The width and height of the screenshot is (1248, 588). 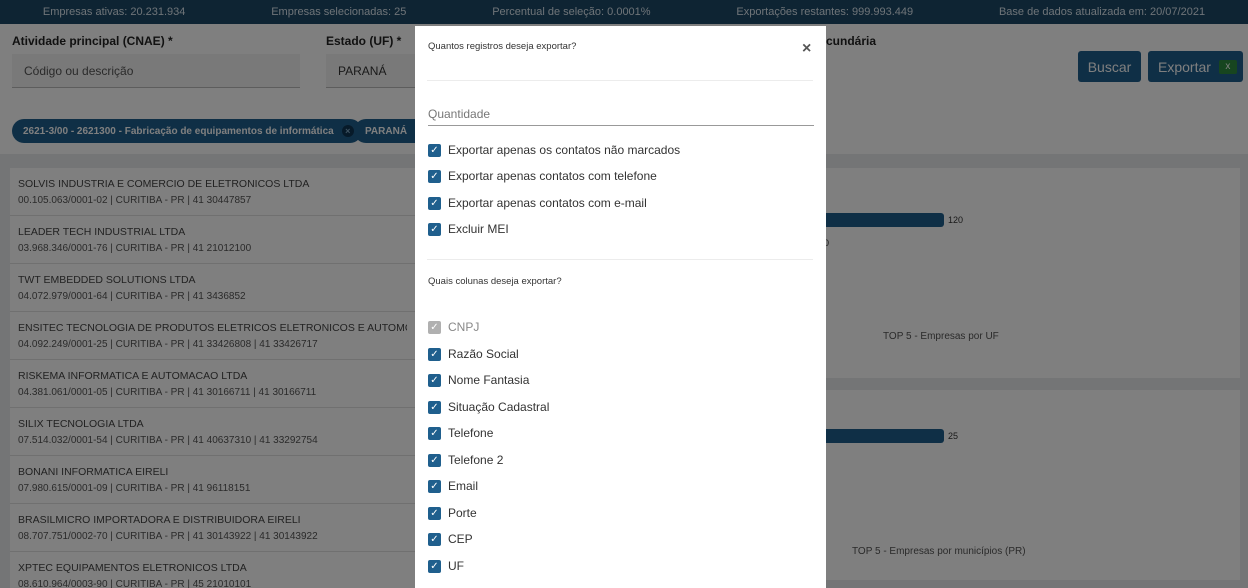 What do you see at coordinates (495, 281) in the screenshot?
I see `columns-question: Quais colunas deseja exportar?` at bounding box center [495, 281].